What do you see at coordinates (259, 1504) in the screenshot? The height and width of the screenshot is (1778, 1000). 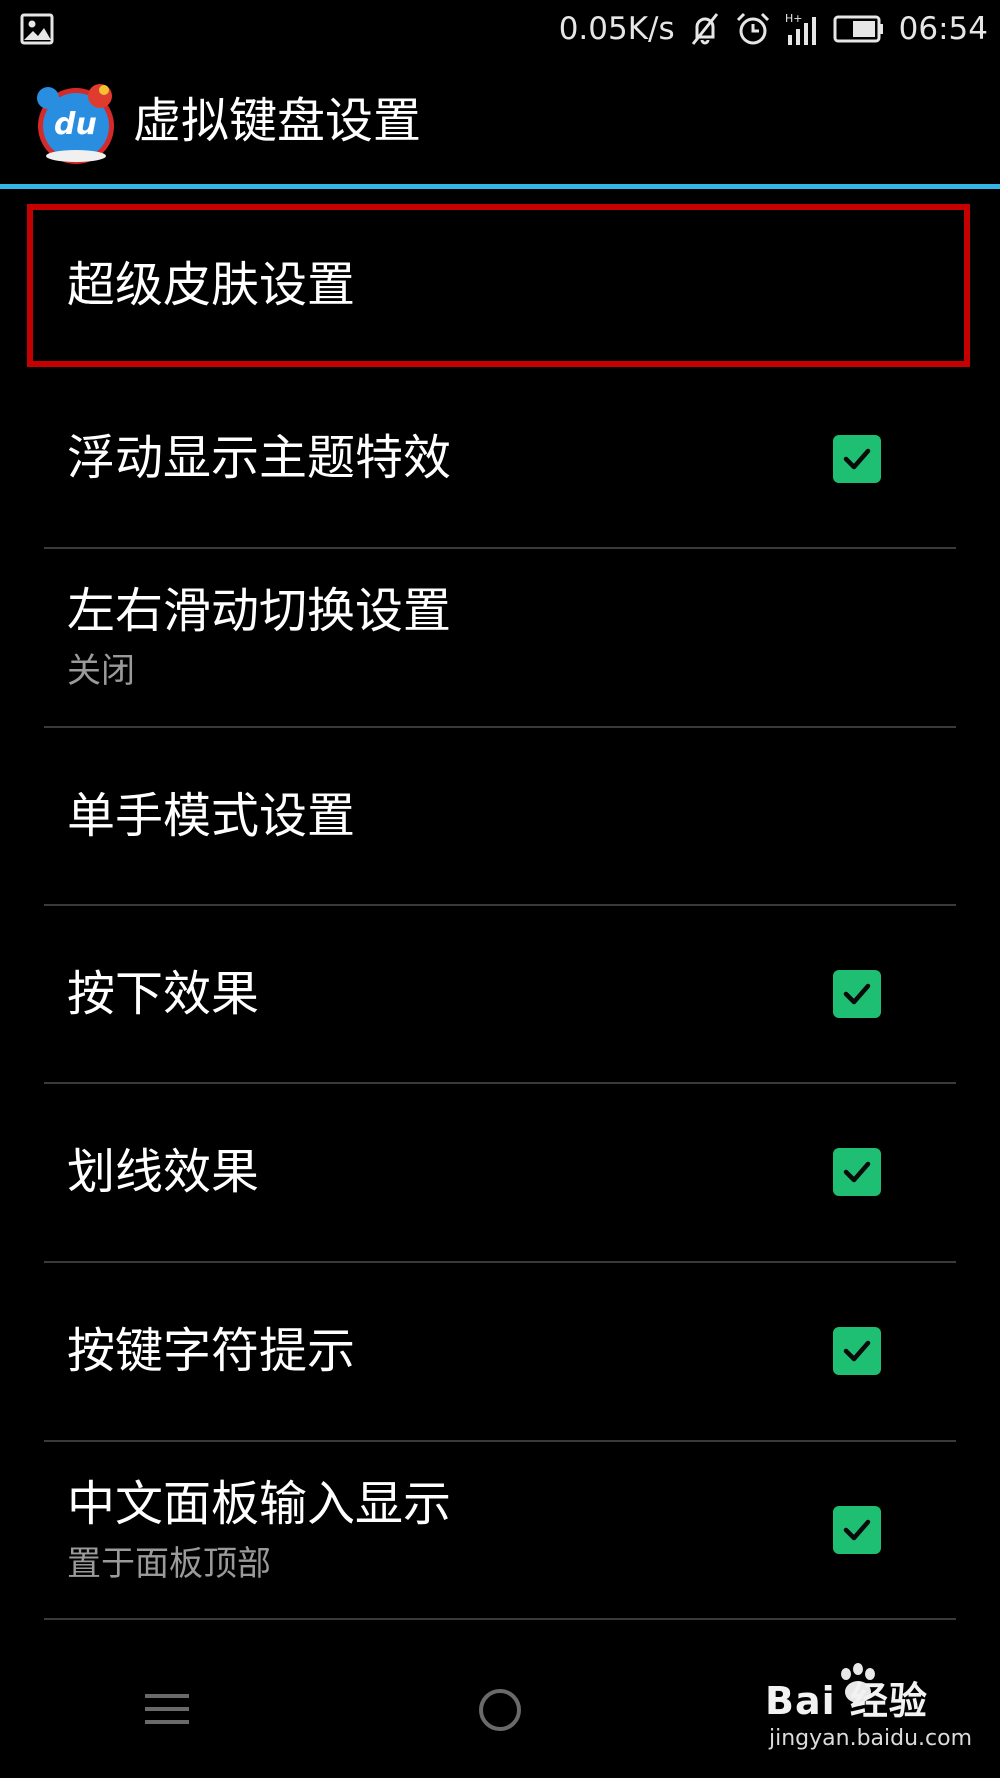 I see `setting-title: 中文面板输入显示` at bounding box center [259, 1504].